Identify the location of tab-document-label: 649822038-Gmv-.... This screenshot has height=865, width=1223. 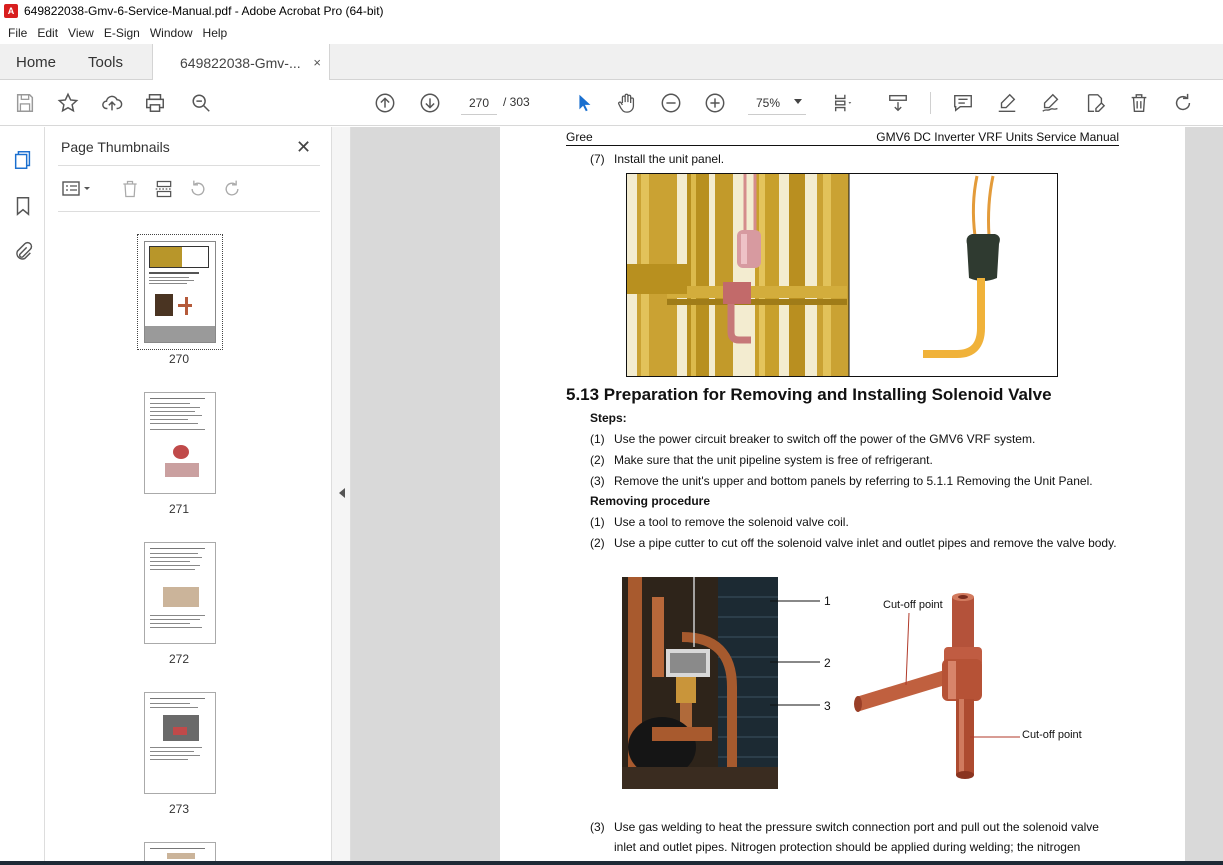
(240, 62).